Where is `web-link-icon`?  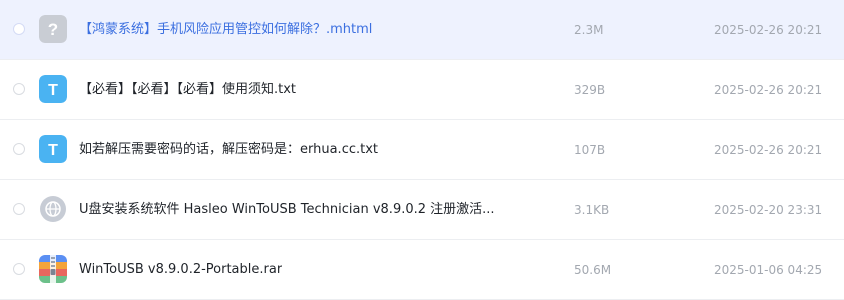
web-link-icon is located at coordinates (53, 209).